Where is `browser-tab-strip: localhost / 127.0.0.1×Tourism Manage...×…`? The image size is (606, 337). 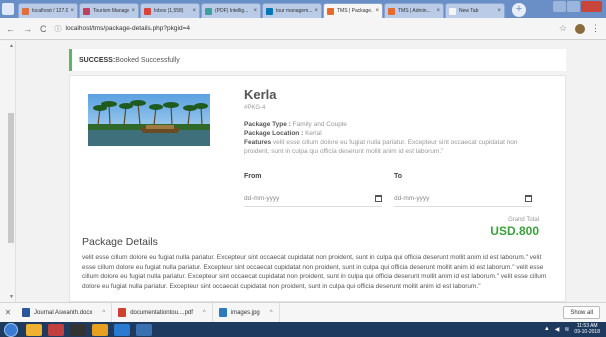
browser-tab-strip: localhost / 127.0.0.1×Tourism Manage...×… is located at coordinates (303, 9).